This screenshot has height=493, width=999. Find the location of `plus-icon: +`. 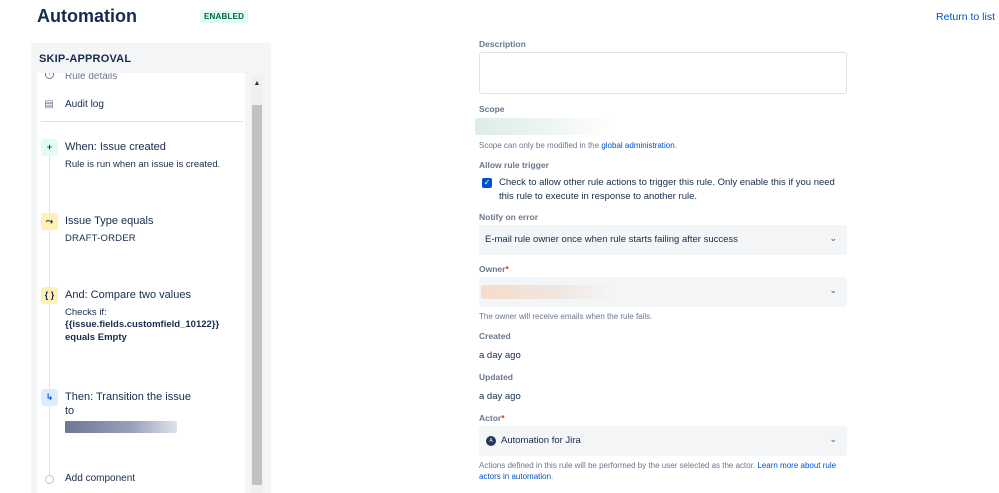

plus-icon: + is located at coordinates (49, 147).